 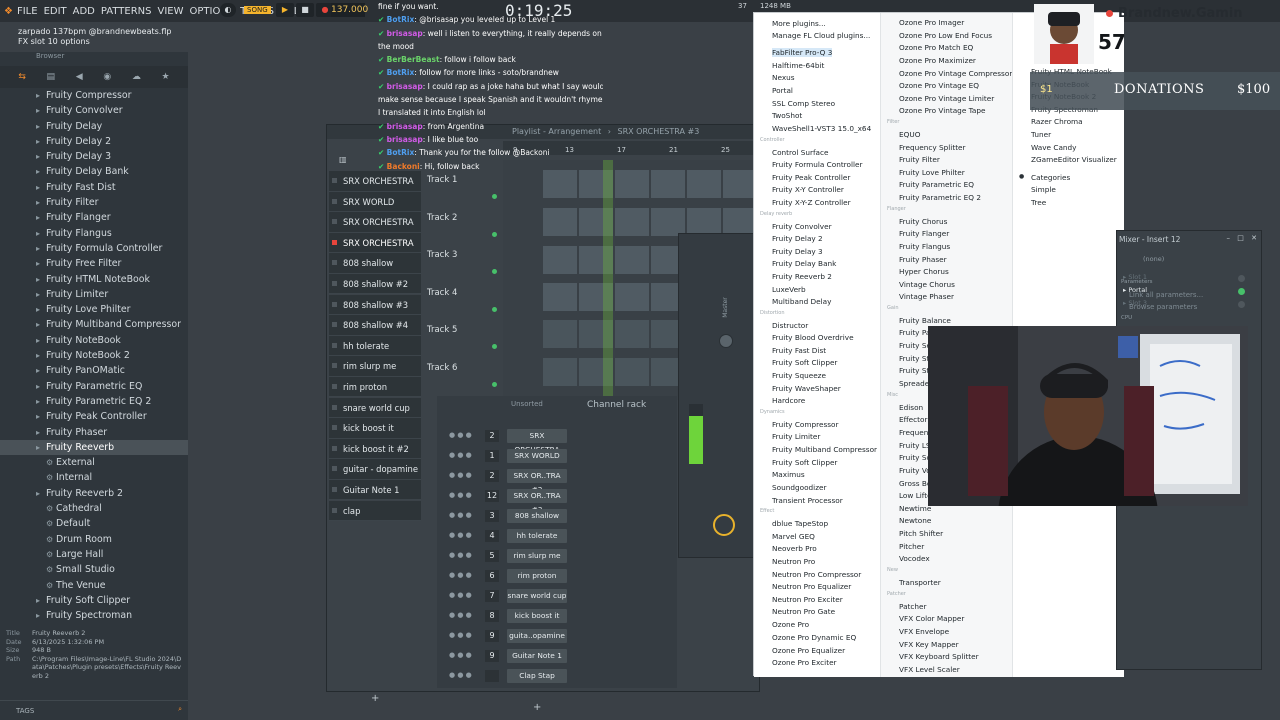 What do you see at coordinates (940, 197) in the screenshot?
I see `plugin-menu-item: Fruity Parametric EQ 2` at bounding box center [940, 197].